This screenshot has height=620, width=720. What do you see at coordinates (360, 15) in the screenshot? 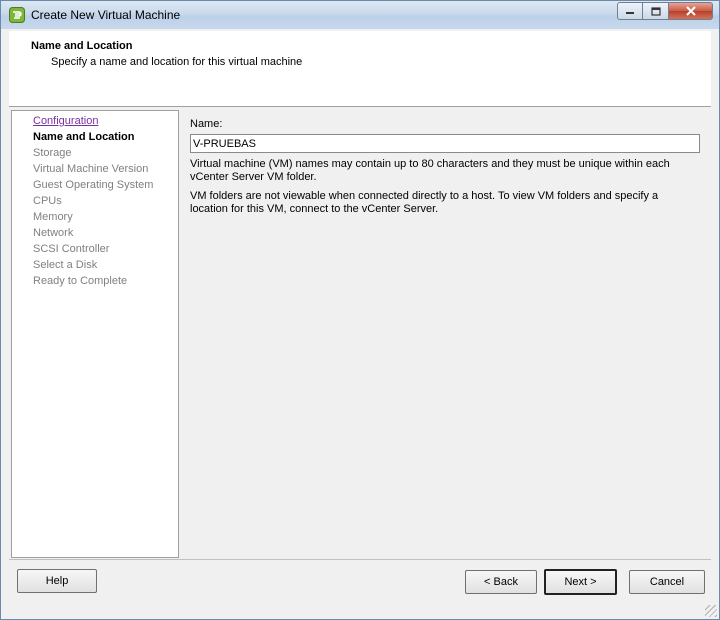
I see `title-bar: Create New Virtual Machine` at bounding box center [360, 15].